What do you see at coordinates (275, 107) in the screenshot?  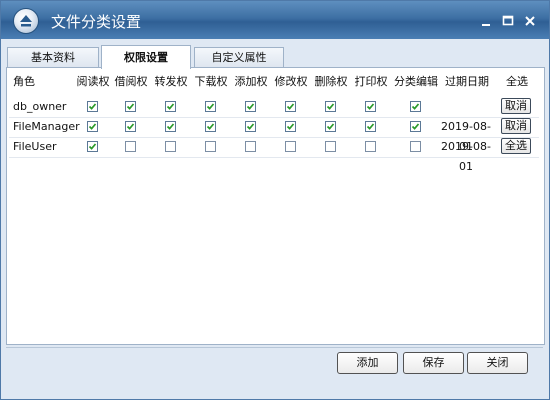 I see `table-row: db_owner 取消` at bounding box center [275, 107].